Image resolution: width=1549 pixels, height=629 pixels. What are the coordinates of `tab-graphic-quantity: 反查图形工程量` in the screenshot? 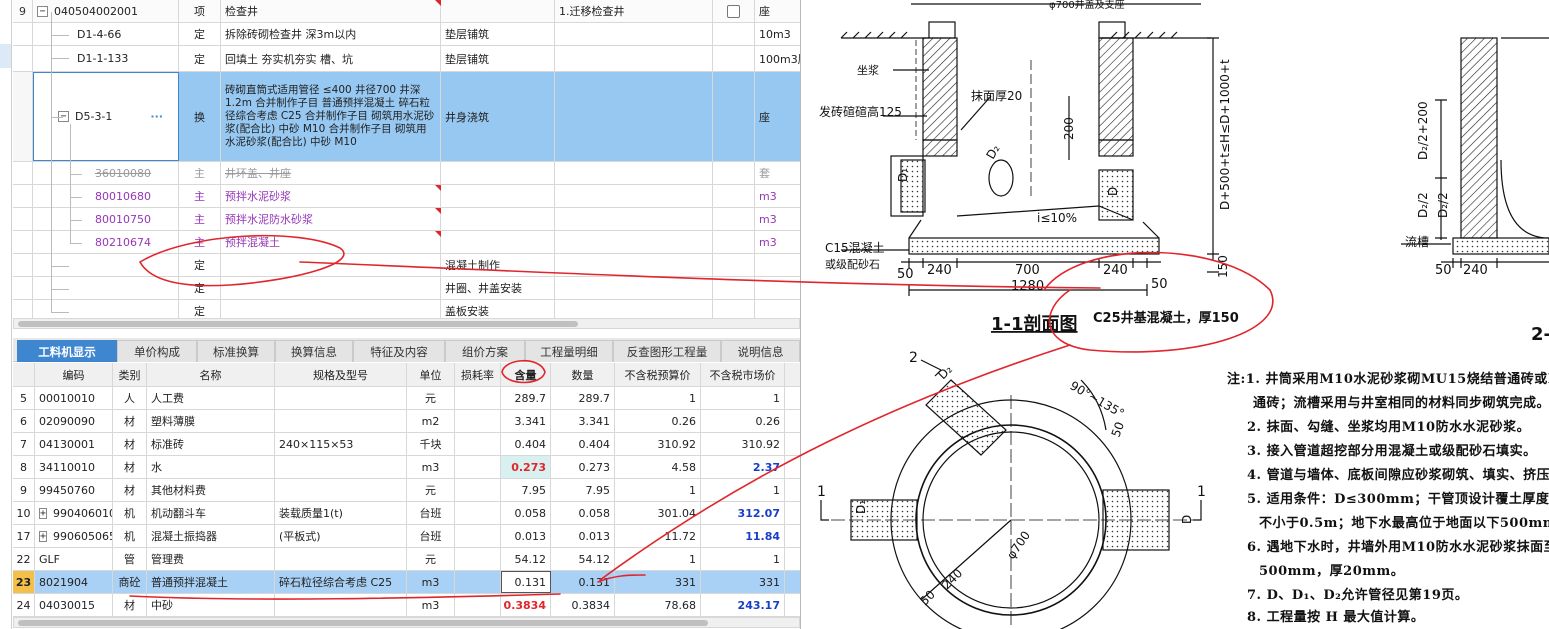 It's located at (667, 351).